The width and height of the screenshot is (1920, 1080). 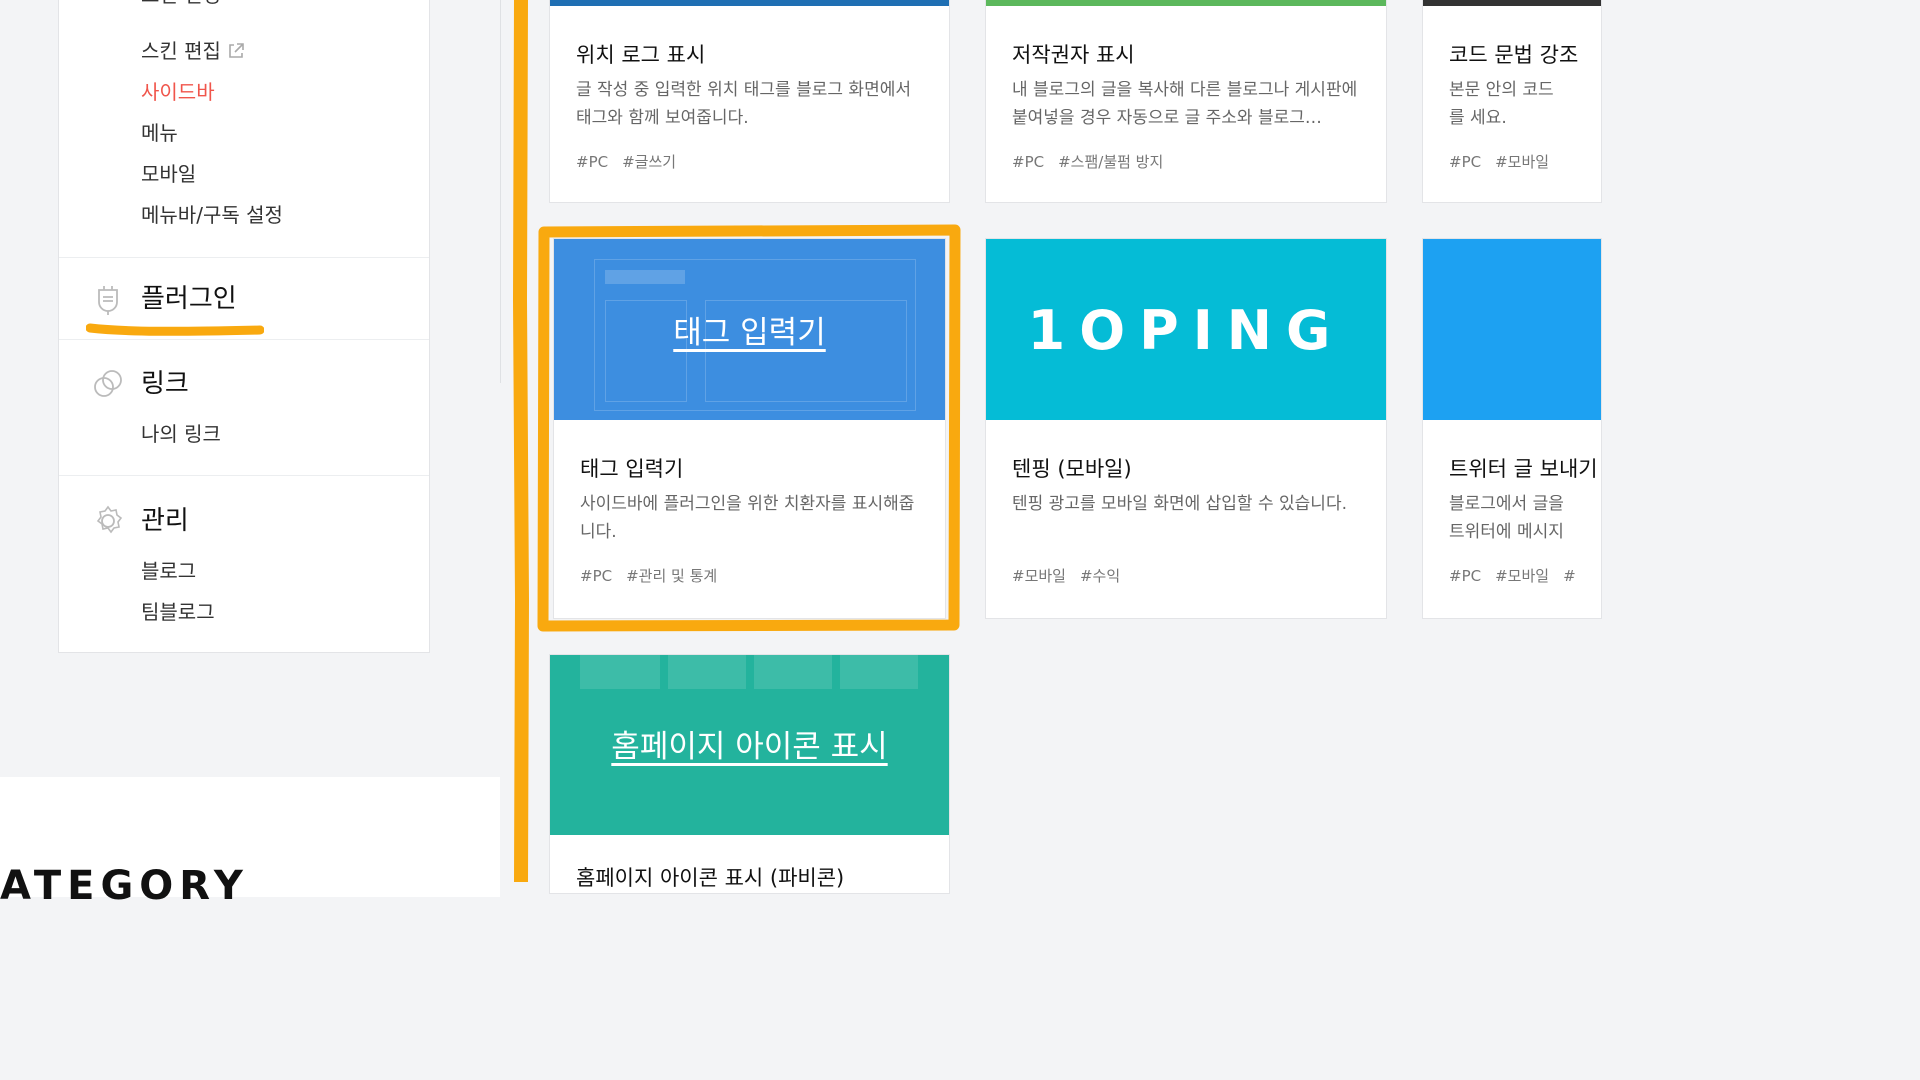 What do you see at coordinates (108, 300) in the screenshot?
I see `plug-icon` at bounding box center [108, 300].